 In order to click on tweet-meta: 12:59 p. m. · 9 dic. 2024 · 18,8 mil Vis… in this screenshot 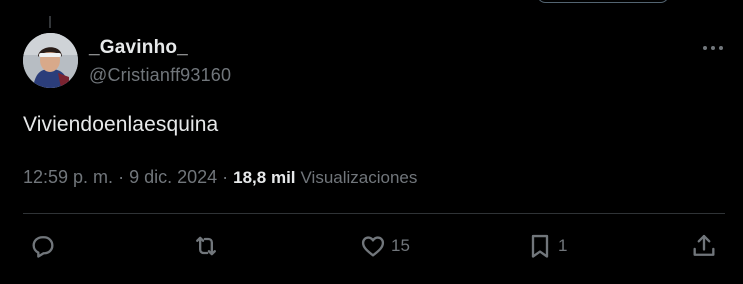, I will do `click(220, 177)`.